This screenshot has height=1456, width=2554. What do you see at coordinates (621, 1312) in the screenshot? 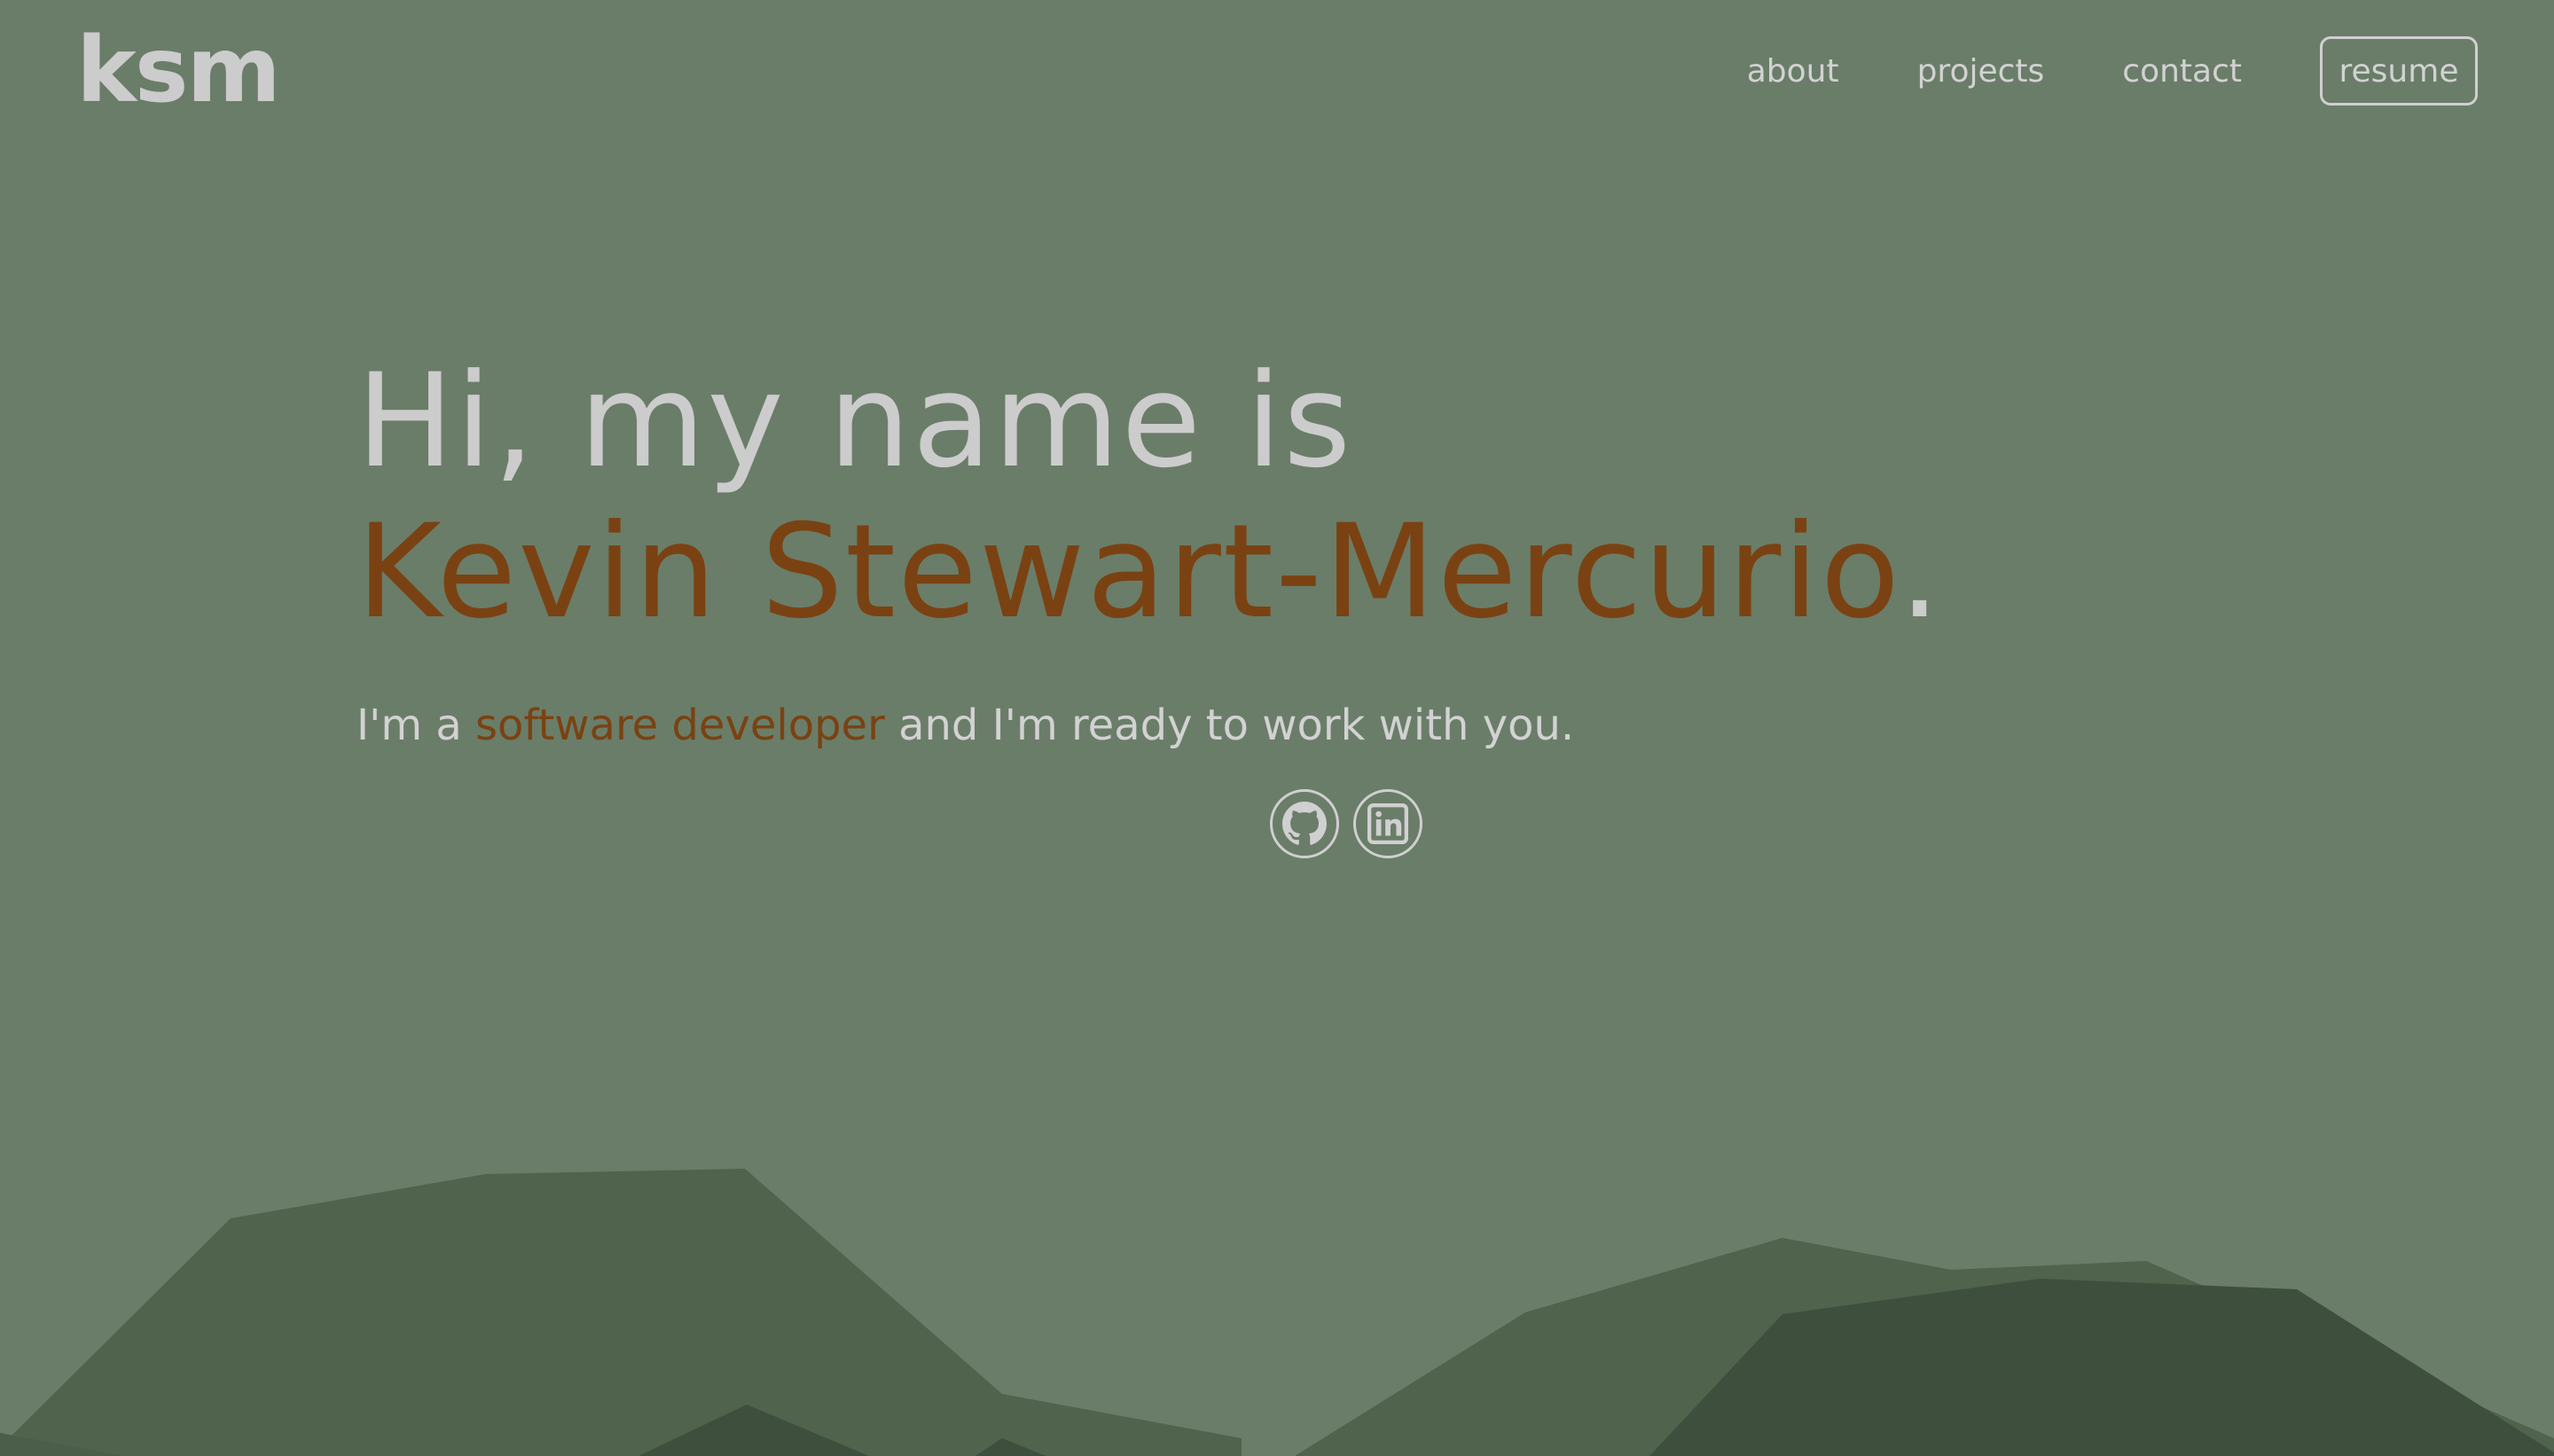
I see `mountain-left` at bounding box center [621, 1312].